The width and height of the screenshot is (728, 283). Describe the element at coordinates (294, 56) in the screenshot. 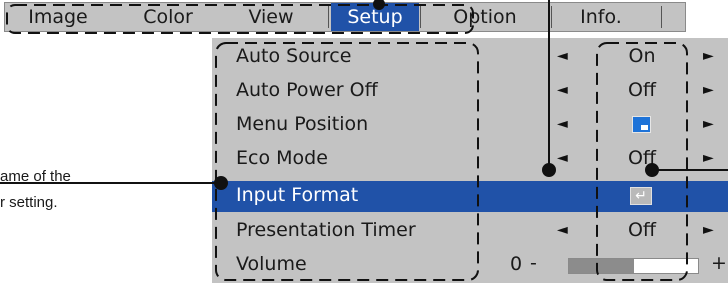

I see `menu-item-label: Auto Source` at that location.